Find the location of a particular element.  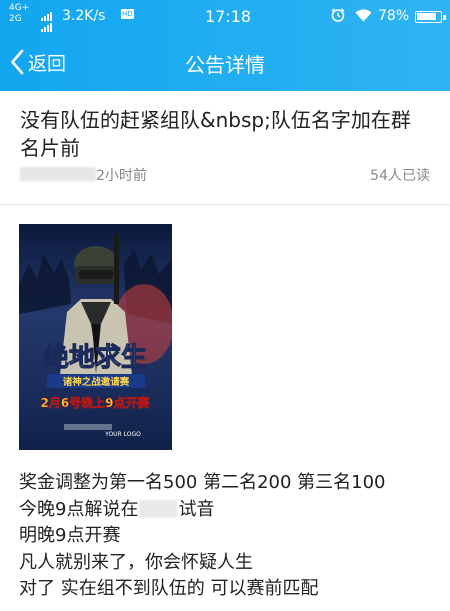

poster-image: 绝地求生 诸神之战邀请赛 2月6号晚上9点开赛 YOUR LOGO is located at coordinates (95, 337).